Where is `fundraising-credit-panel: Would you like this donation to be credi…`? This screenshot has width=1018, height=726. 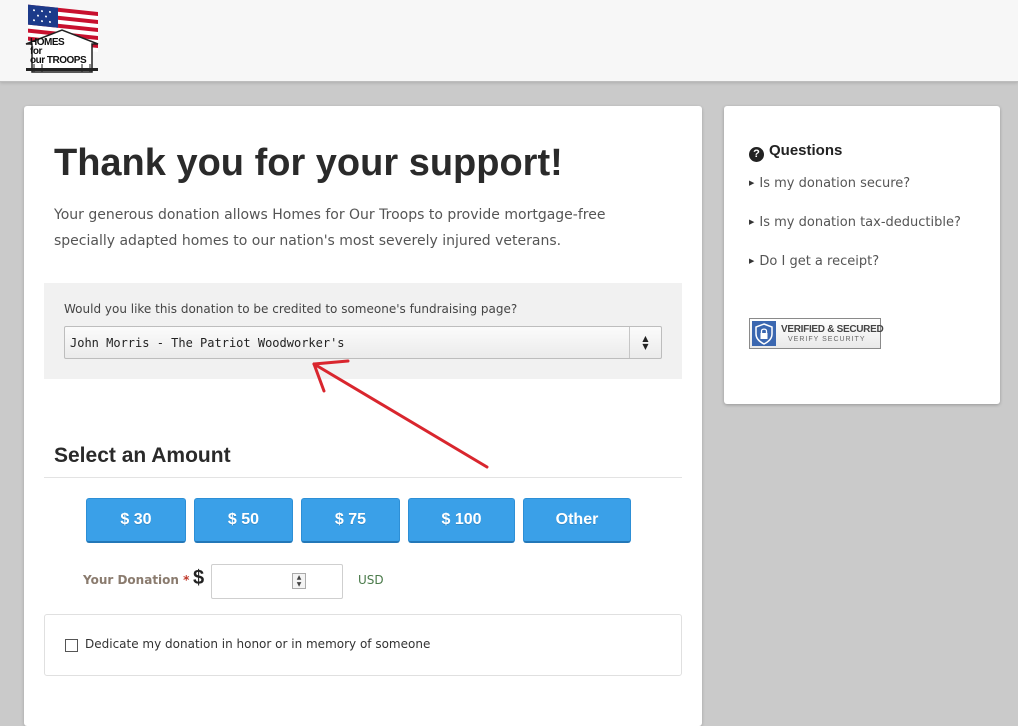 fundraising-credit-panel: Would you like this donation to be credi… is located at coordinates (363, 331).